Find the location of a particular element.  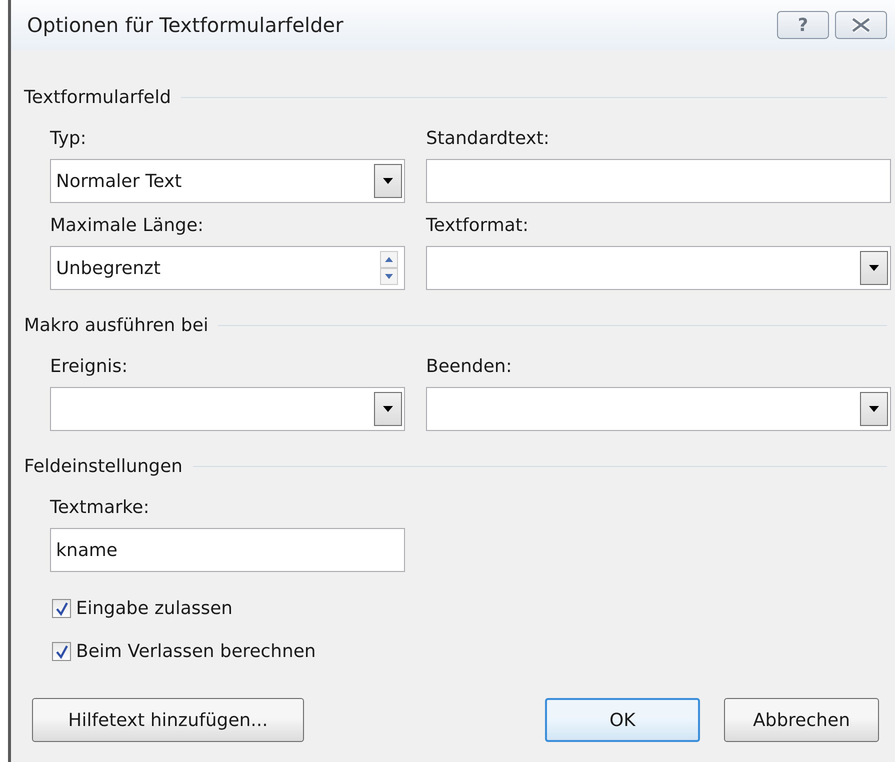

field-label: Beenden: is located at coordinates (469, 366).